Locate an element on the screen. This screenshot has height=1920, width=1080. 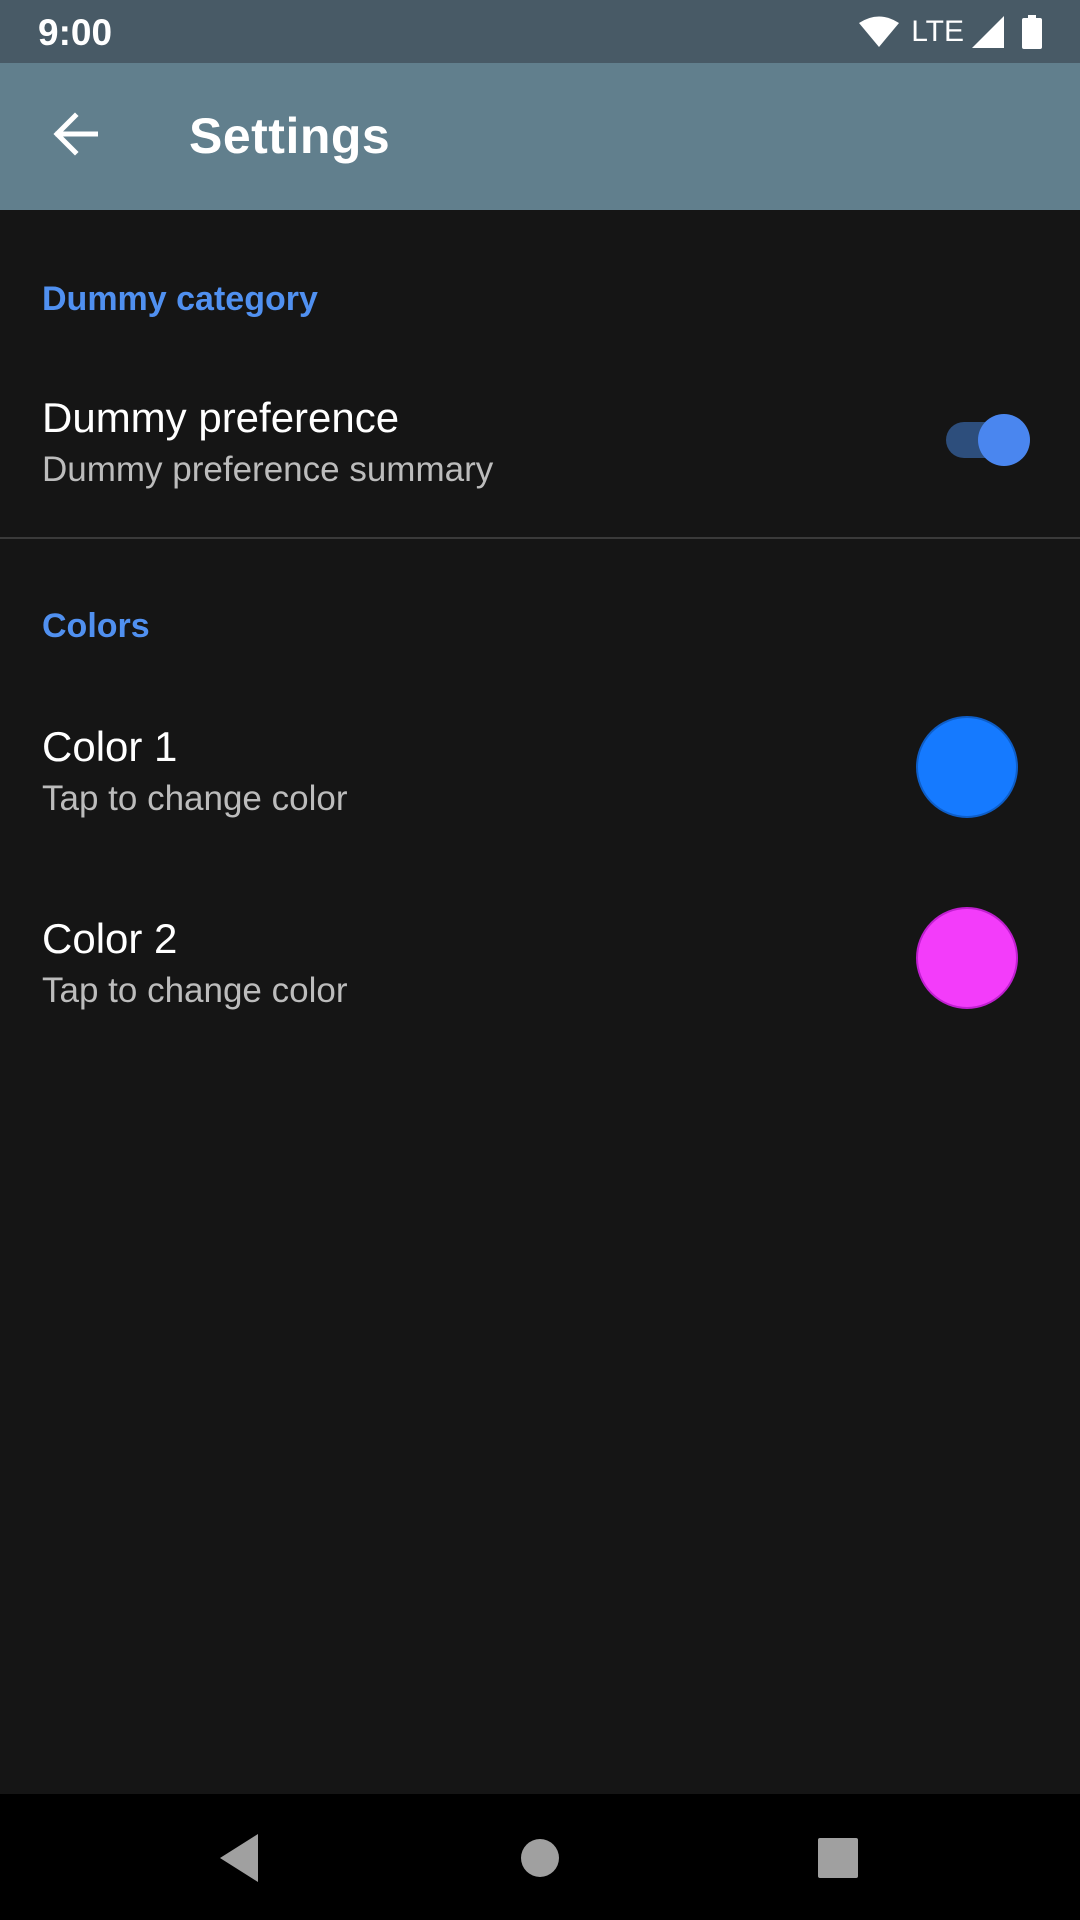
preference-summary: Dummy preference summary is located at coordinates (268, 469).